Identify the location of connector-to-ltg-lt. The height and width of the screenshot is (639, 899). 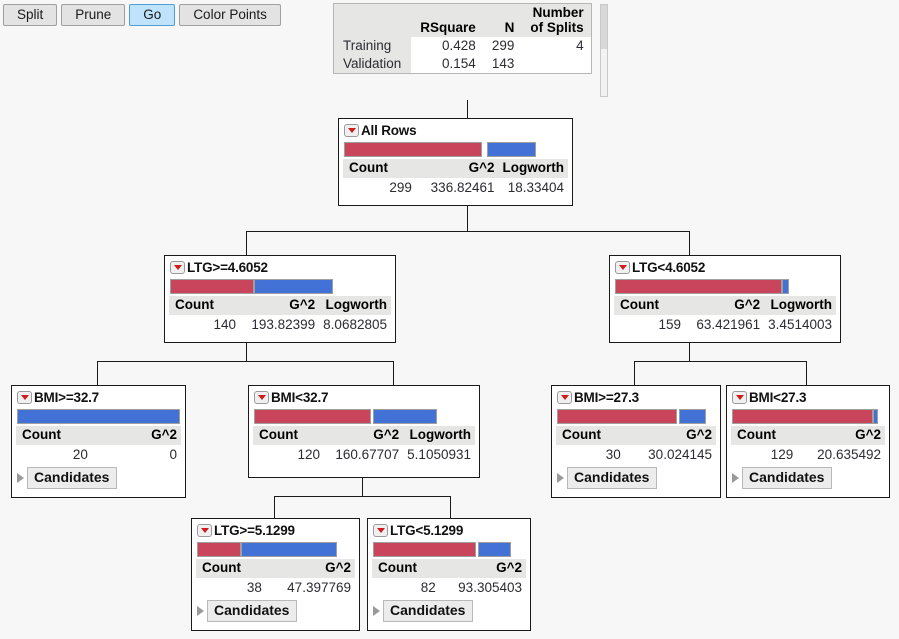
(689, 243).